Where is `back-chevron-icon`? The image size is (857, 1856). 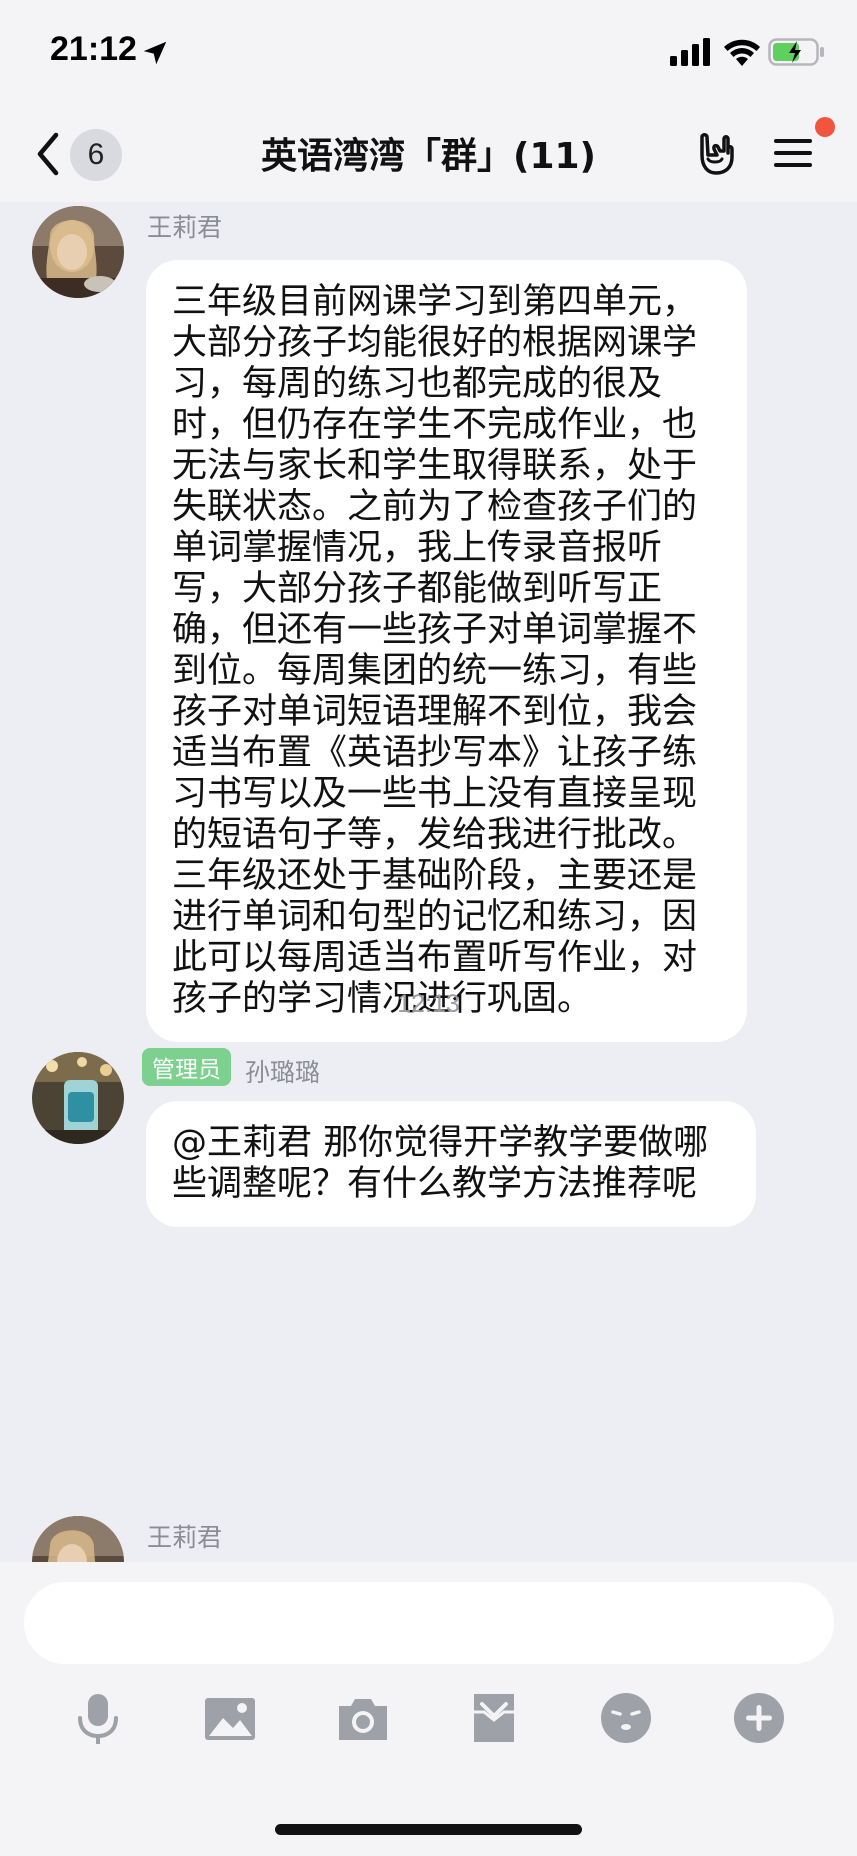 back-chevron-icon is located at coordinates (48, 154).